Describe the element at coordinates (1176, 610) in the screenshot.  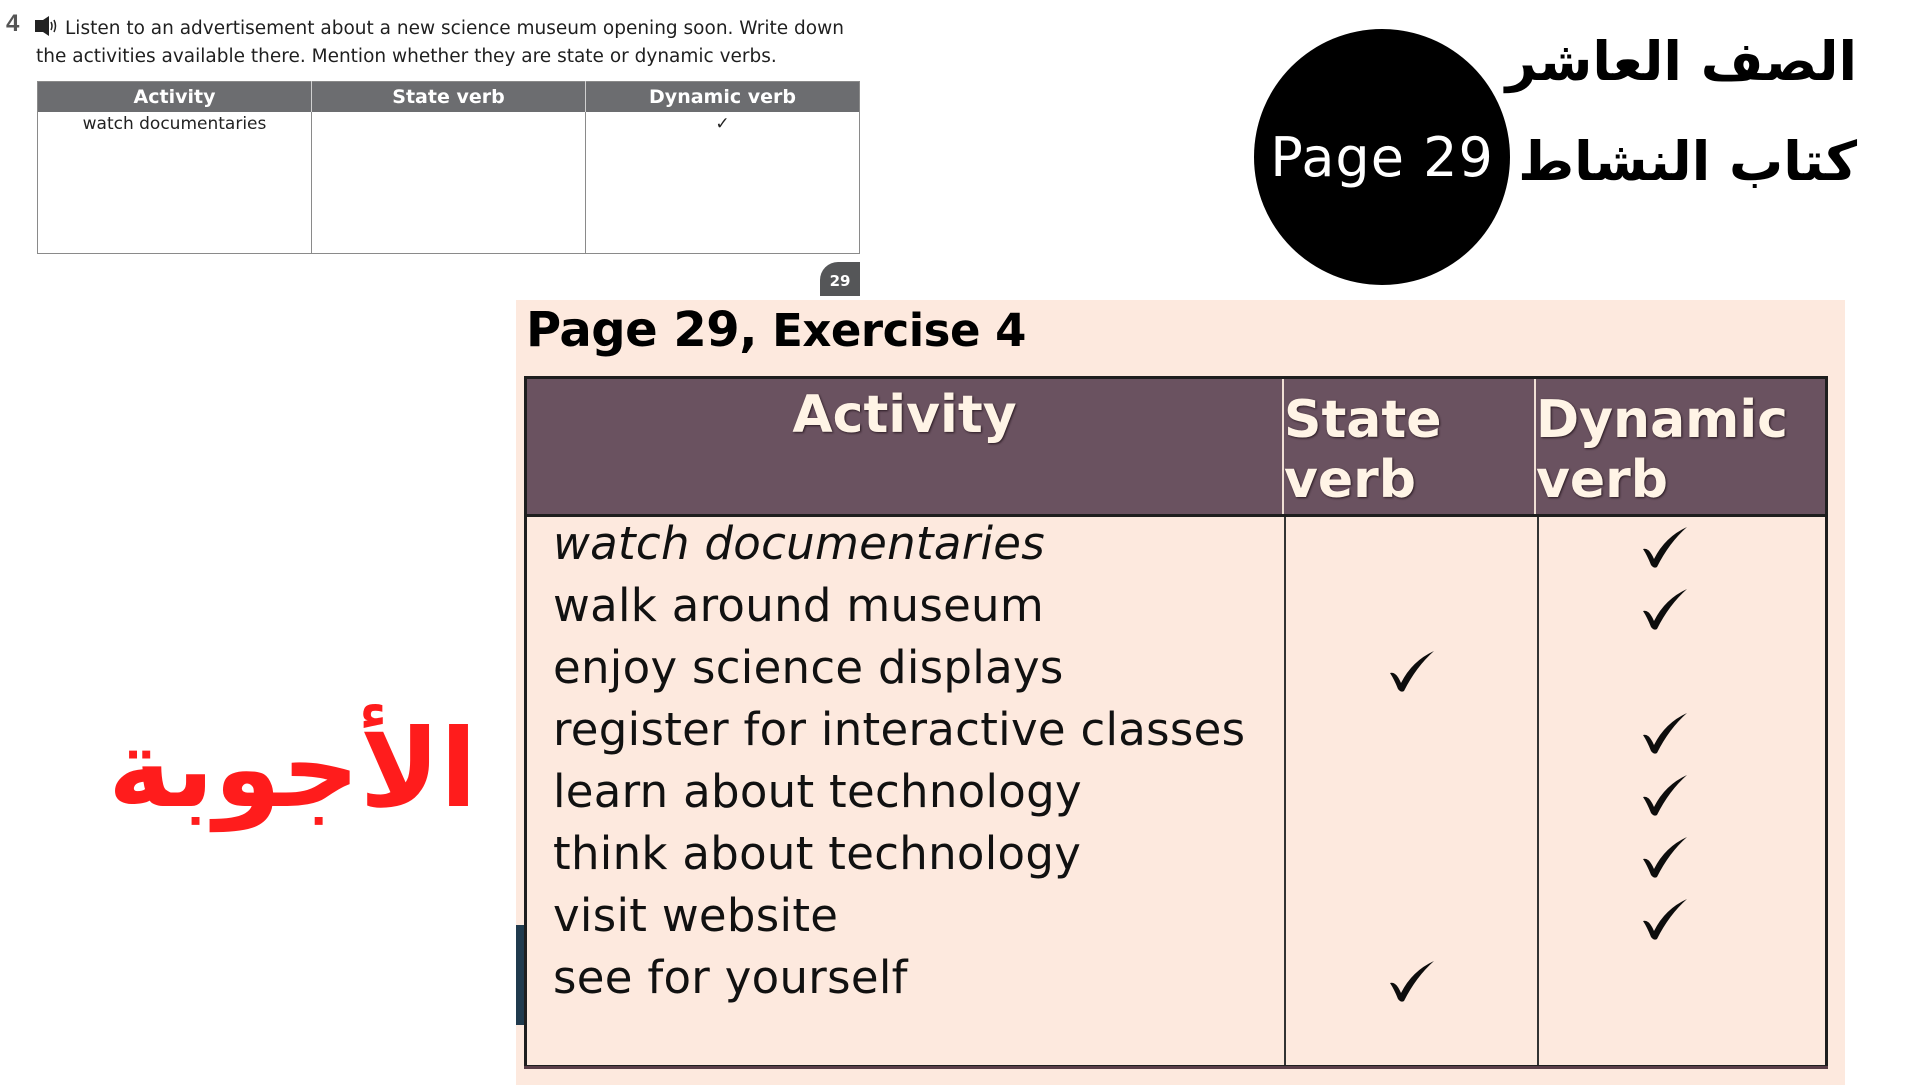
I see `table-row: walk around museum` at that location.